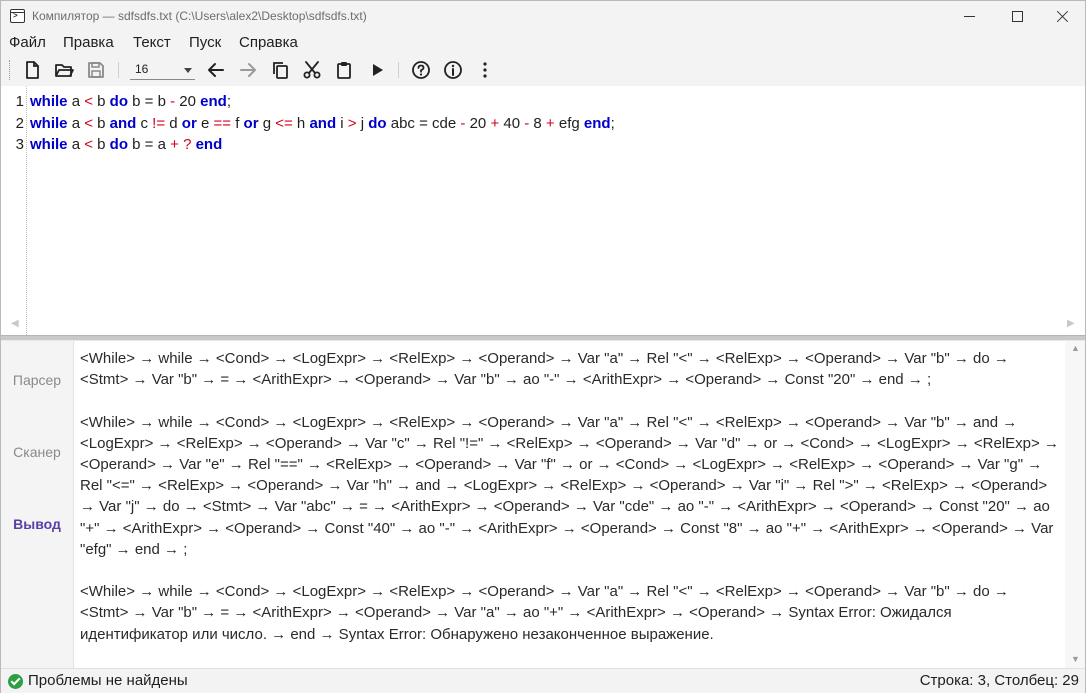 This screenshot has width=1086, height=693. I want to click on toolbar-grip, so click(10, 70).